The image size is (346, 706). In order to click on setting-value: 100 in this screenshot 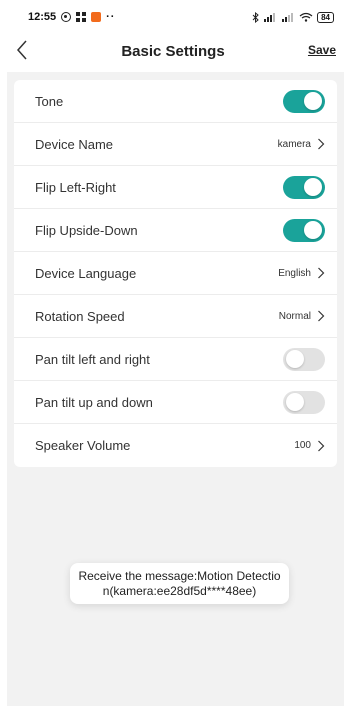, I will do `click(302, 445)`.